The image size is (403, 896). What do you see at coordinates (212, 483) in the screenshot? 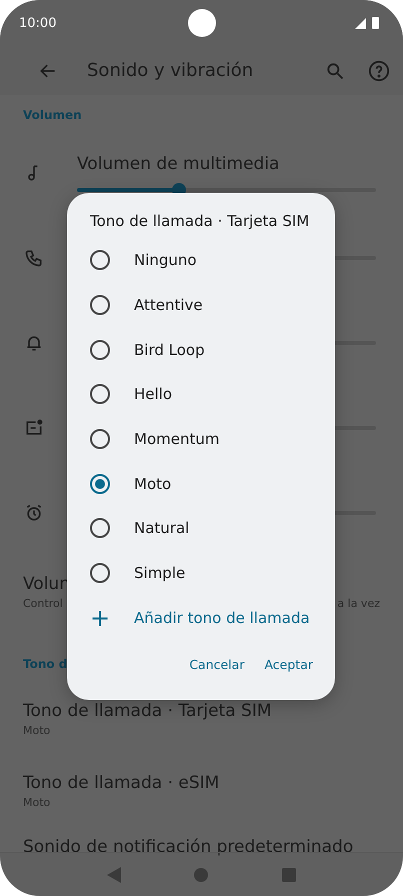
I see `ringtone-option: Moto` at bounding box center [212, 483].